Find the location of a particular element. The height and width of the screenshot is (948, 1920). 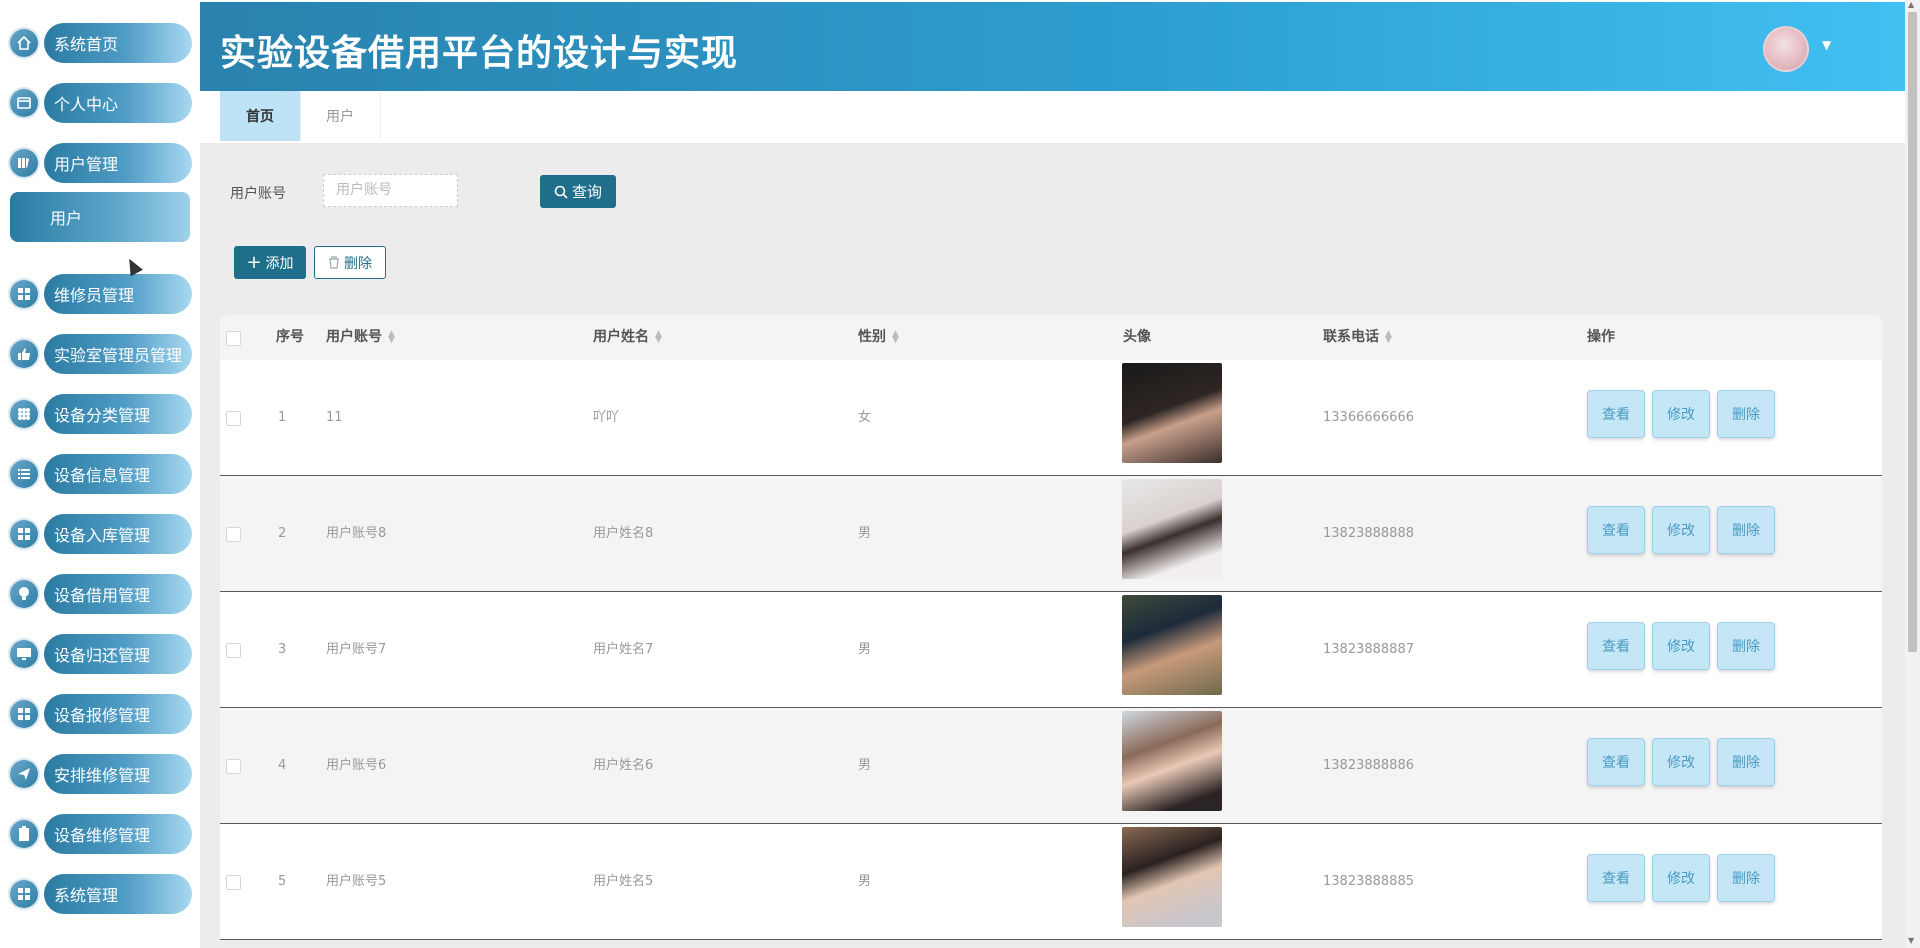

sidebar-item-report-repair-mgmt: 设备报修管理 is located at coordinates (101, 714).